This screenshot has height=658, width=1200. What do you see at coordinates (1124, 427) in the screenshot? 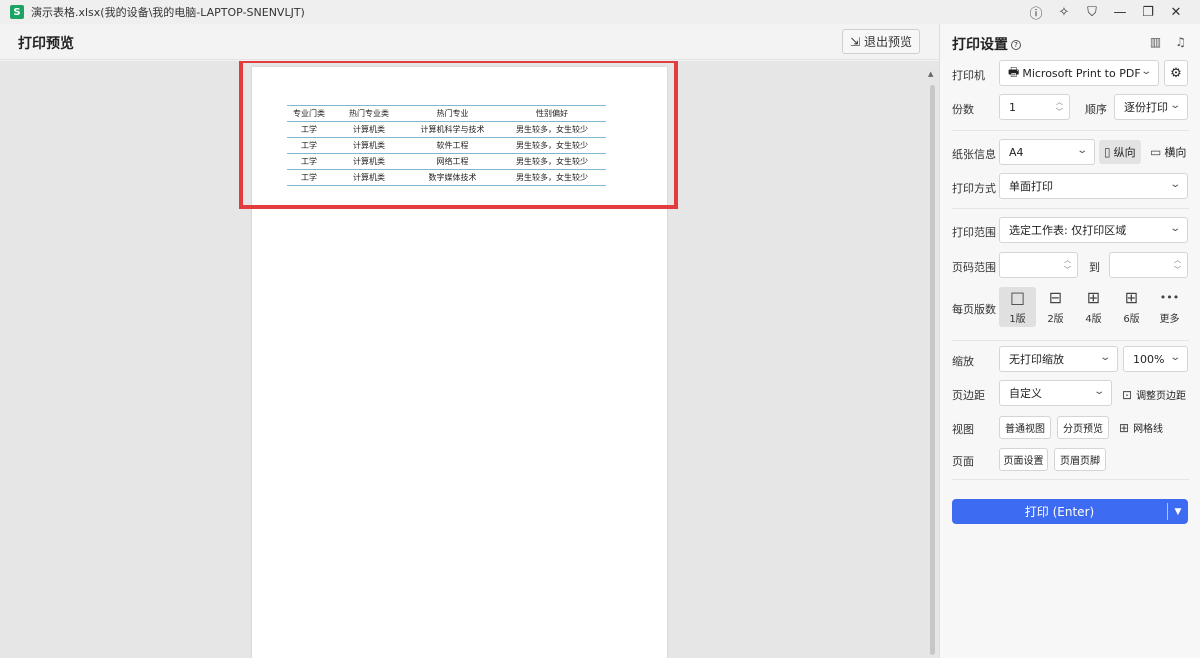
I see `grid-icon: ⊞` at bounding box center [1124, 427].